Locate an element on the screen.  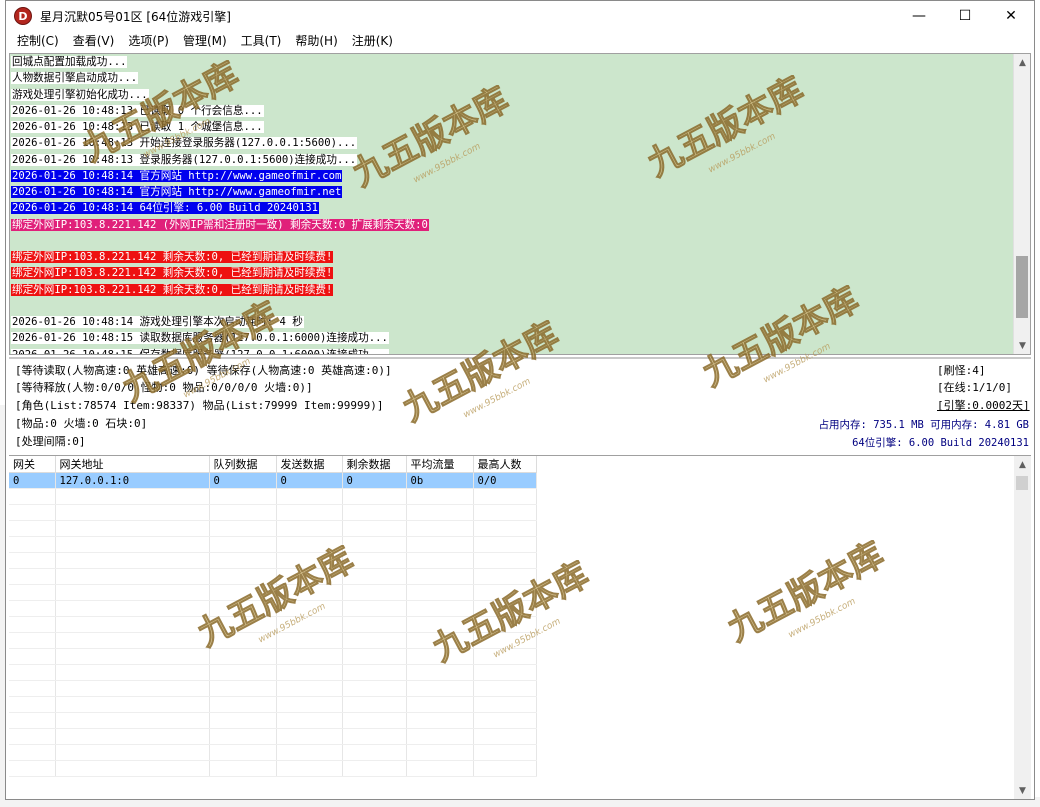
col-gateway: 网关 is located at coordinates (32, 464).